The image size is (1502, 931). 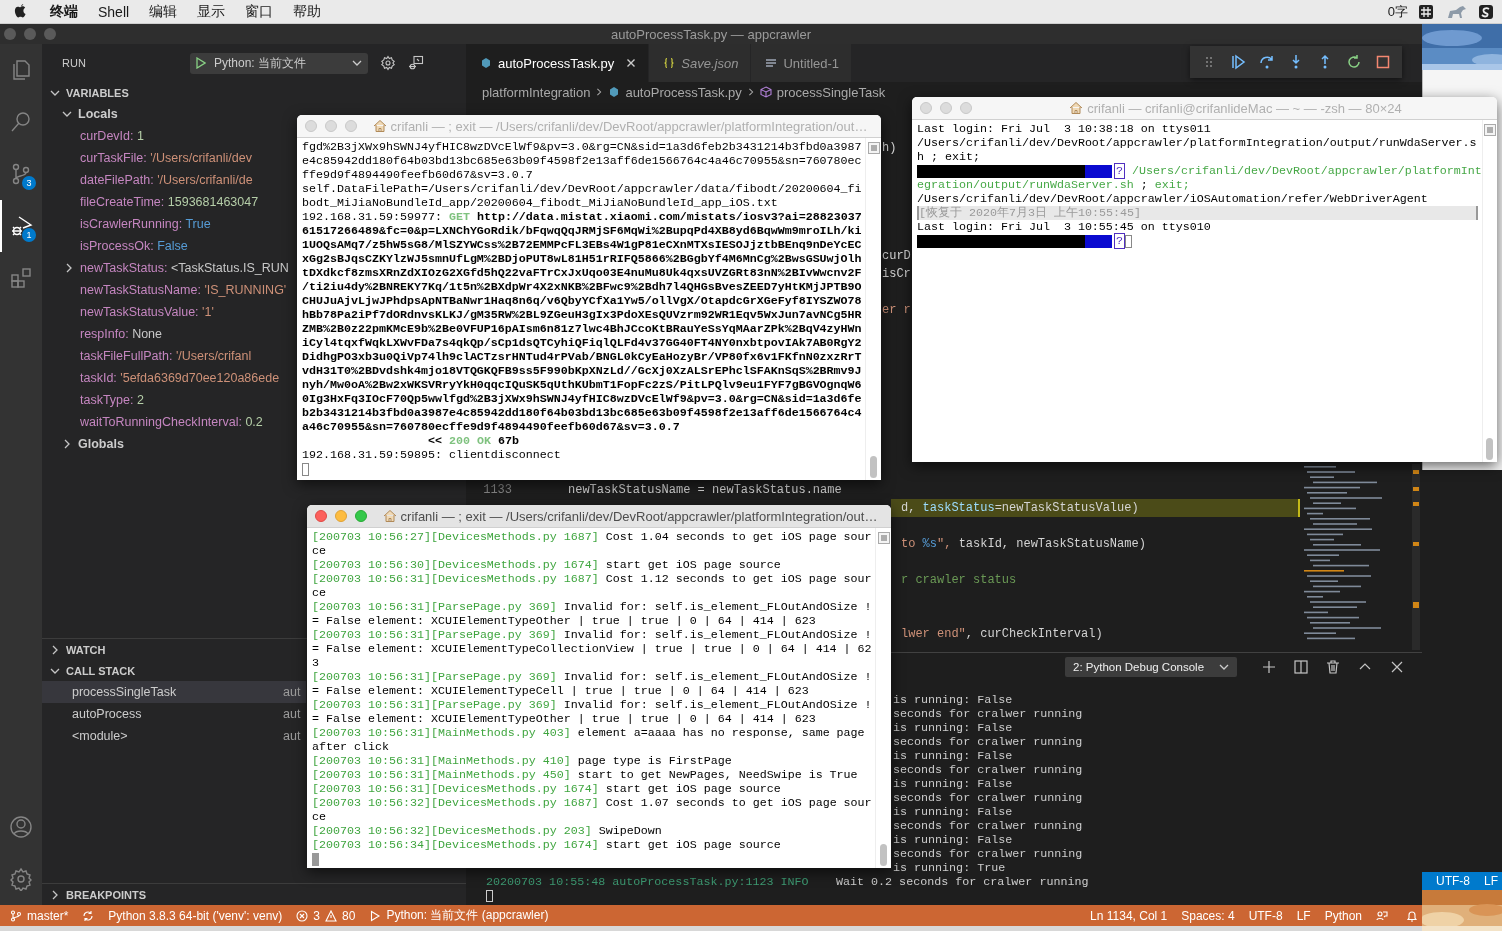 I want to click on launch-config-select: Python: 当前文件, so click(x=279, y=63).